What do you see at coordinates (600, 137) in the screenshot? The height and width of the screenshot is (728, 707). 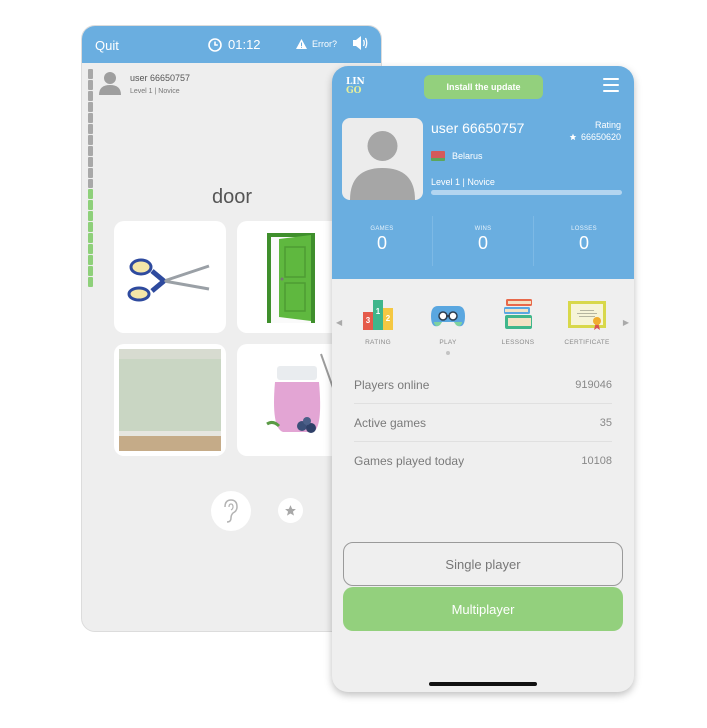 I see `rating-number: 66650620` at bounding box center [600, 137].